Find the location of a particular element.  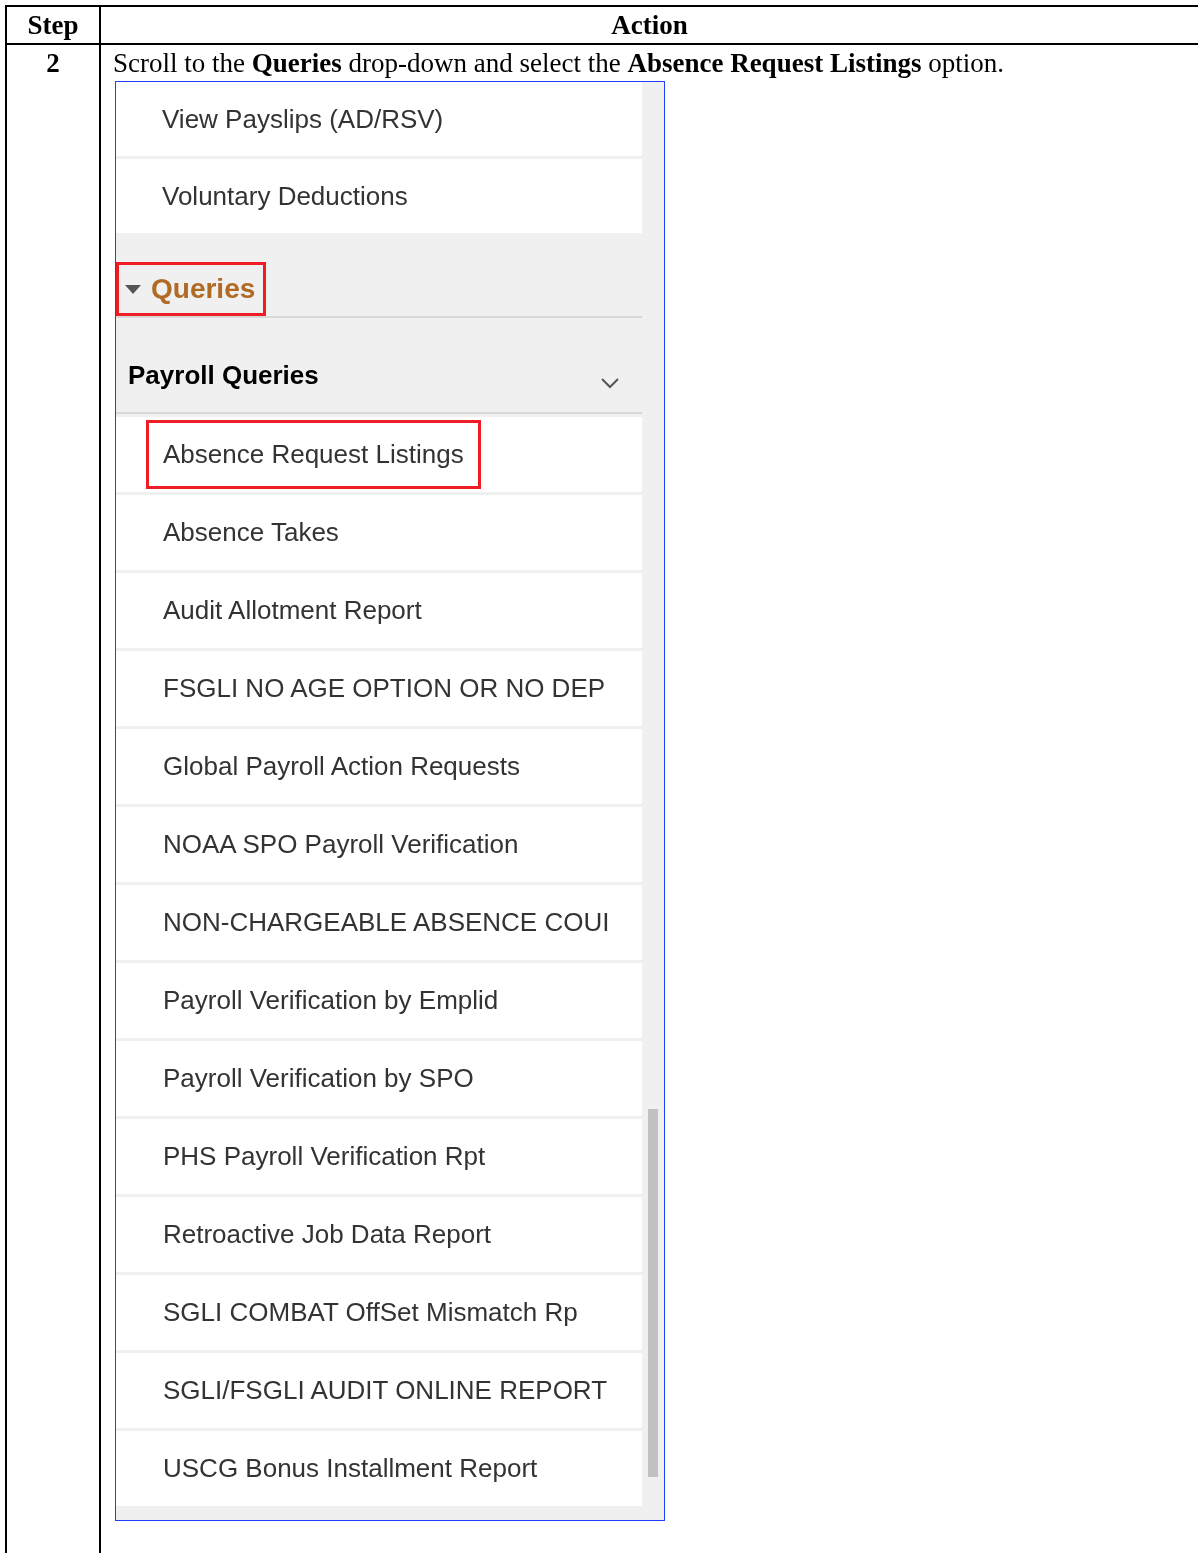

menu-item: Absence Request Listings is located at coordinates (313, 454).